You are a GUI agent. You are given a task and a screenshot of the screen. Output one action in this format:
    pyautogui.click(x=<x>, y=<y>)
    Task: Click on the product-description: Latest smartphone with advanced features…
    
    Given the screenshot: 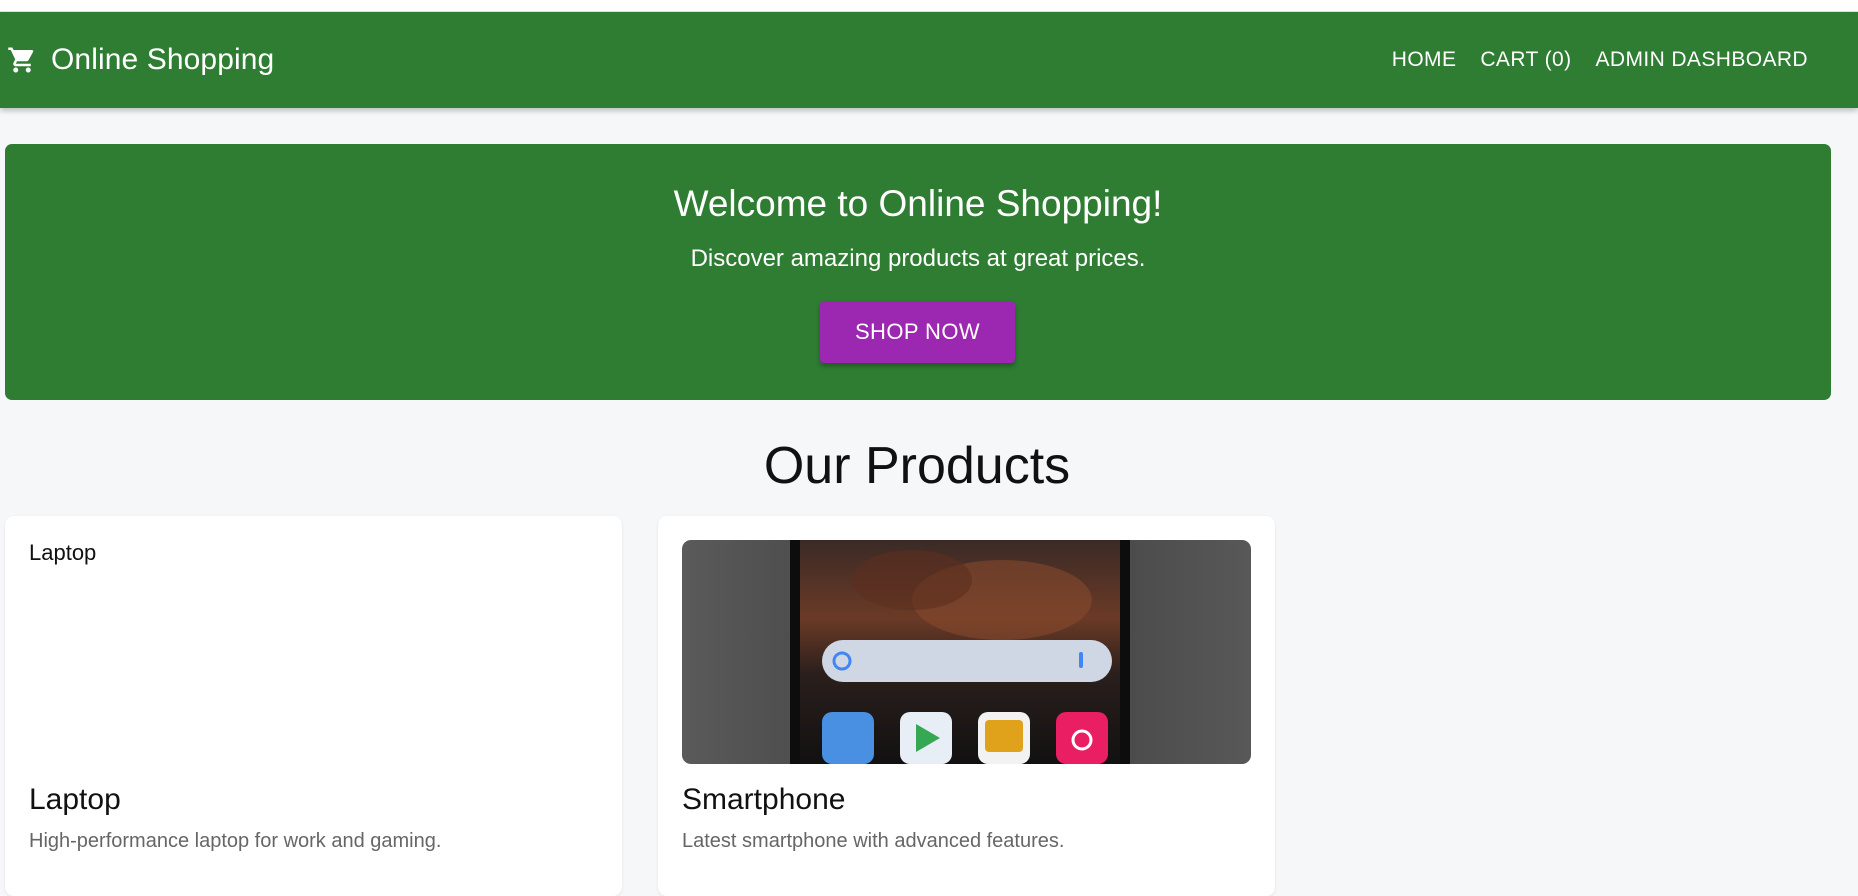 What is the action you would take?
    pyautogui.click(x=873, y=841)
    